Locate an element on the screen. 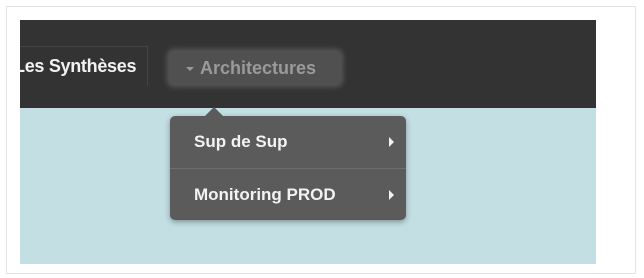 The width and height of the screenshot is (644, 278). architectures-dropdown-menu: Sup de Sup Monitoring PROD is located at coordinates (288, 168).